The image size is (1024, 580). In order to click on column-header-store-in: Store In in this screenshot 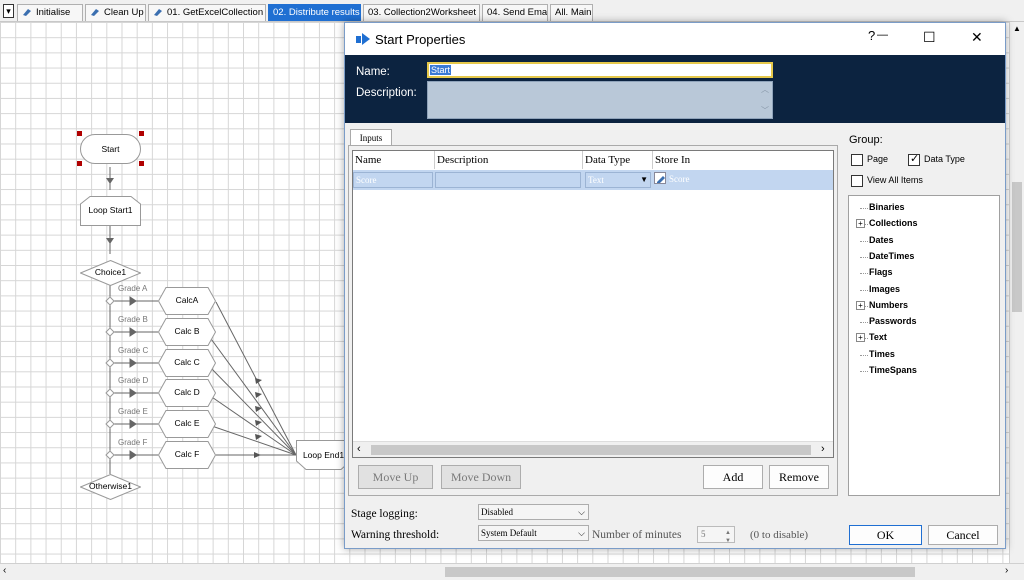, I will do `click(743, 160)`.